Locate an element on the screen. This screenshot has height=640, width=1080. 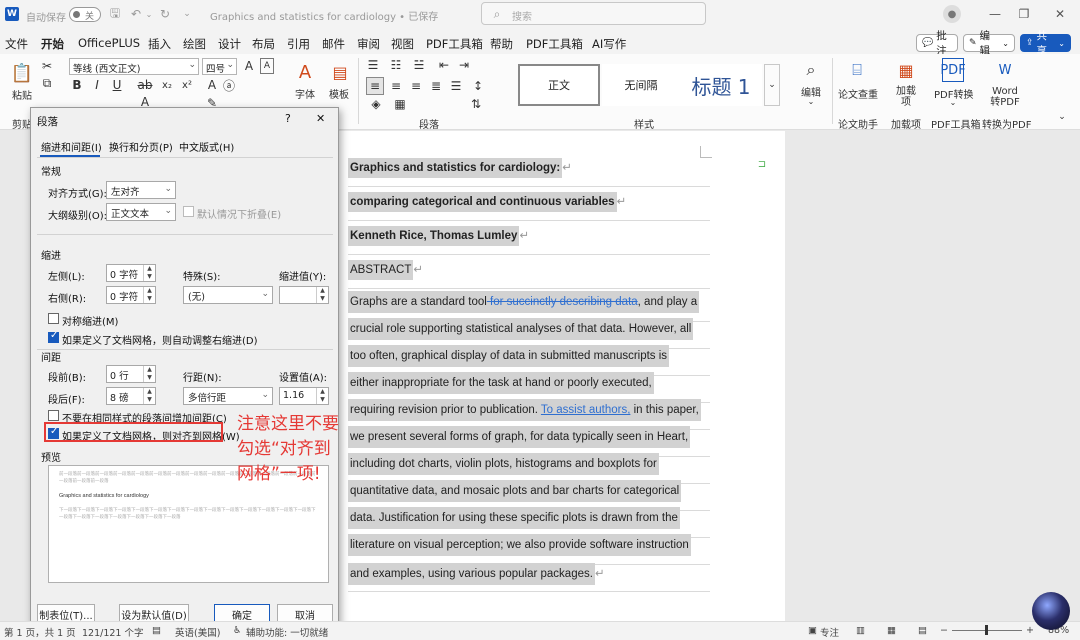
window-close-icon: ✕ is located at coordinates (1060, 14).